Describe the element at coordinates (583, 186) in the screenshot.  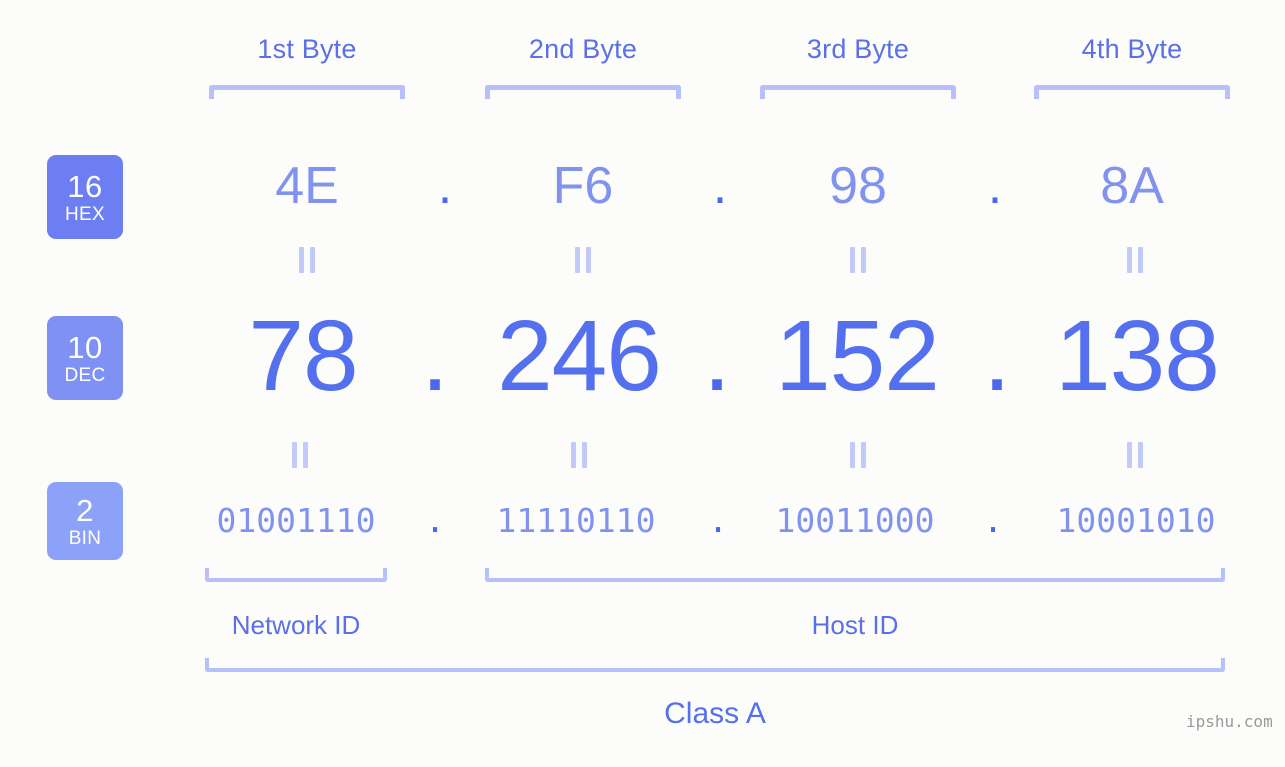
I see `hex-octet-2: F6` at that location.